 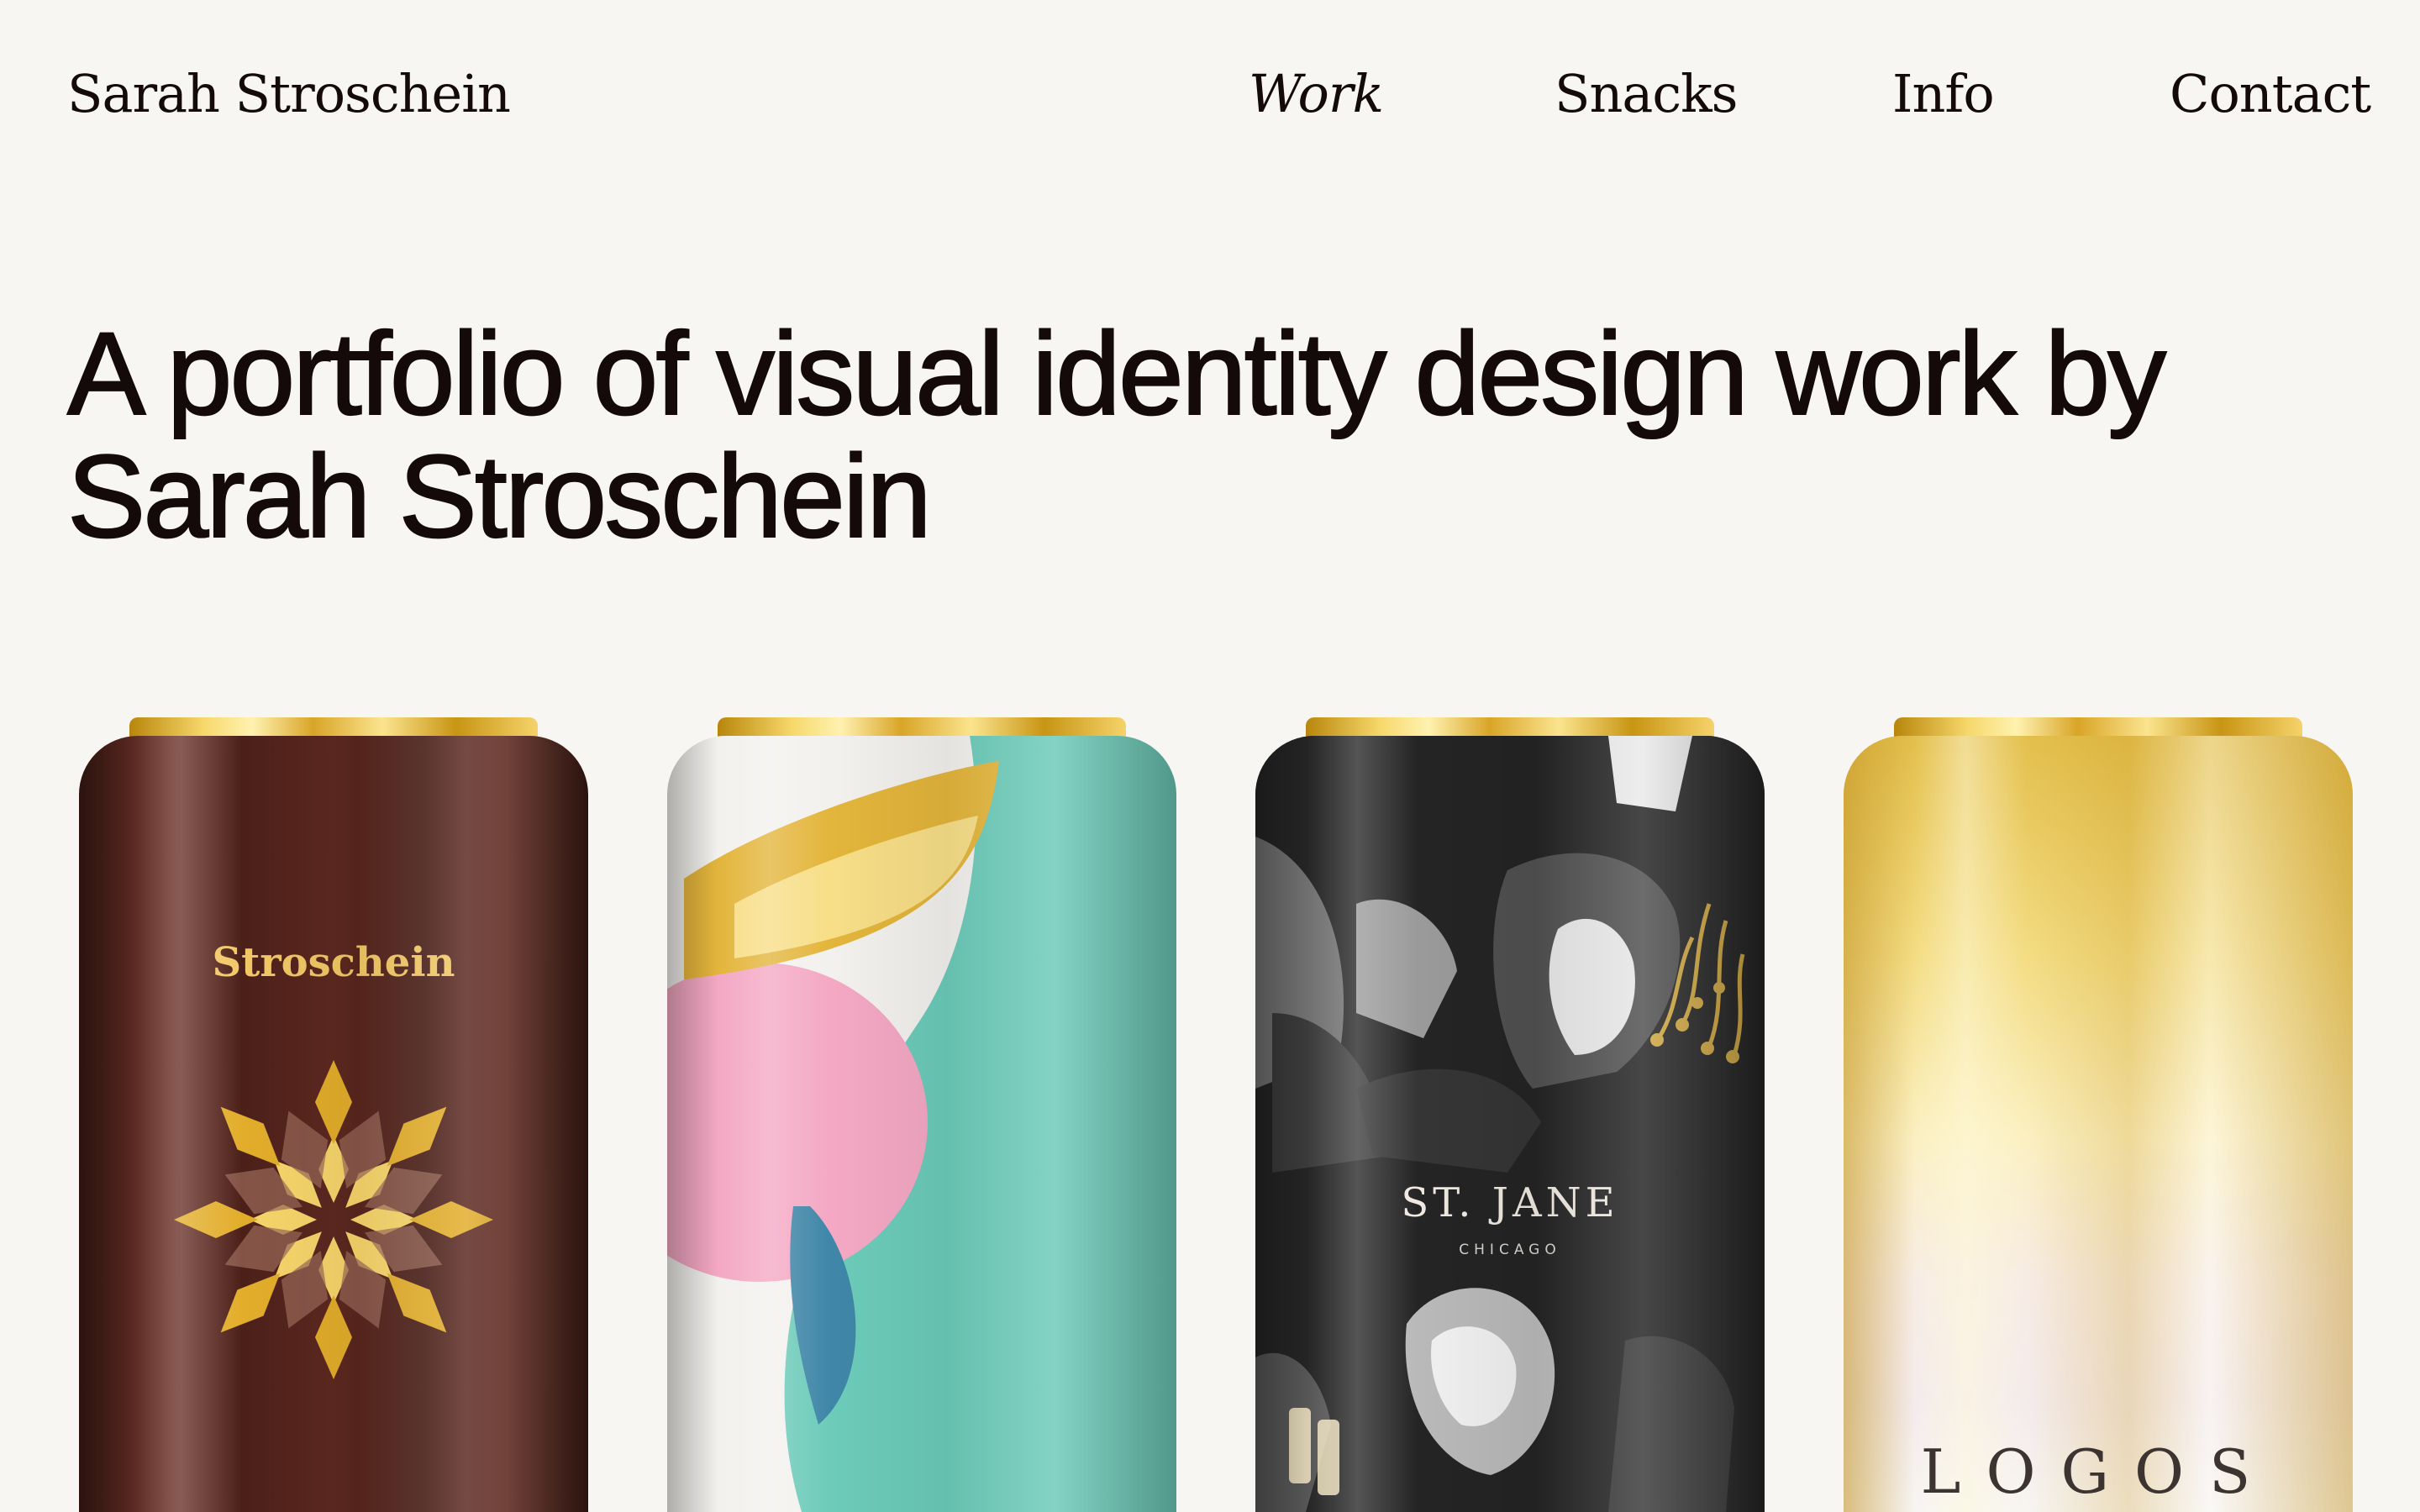 I want to click on nav-item-info: Info, so click(x=1943, y=94).